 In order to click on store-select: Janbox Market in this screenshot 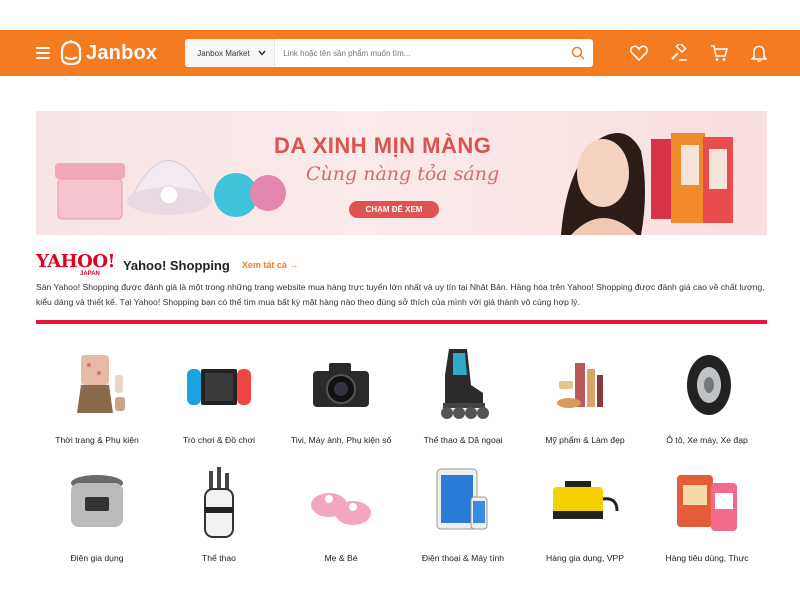, I will do `click(230, 53)`.